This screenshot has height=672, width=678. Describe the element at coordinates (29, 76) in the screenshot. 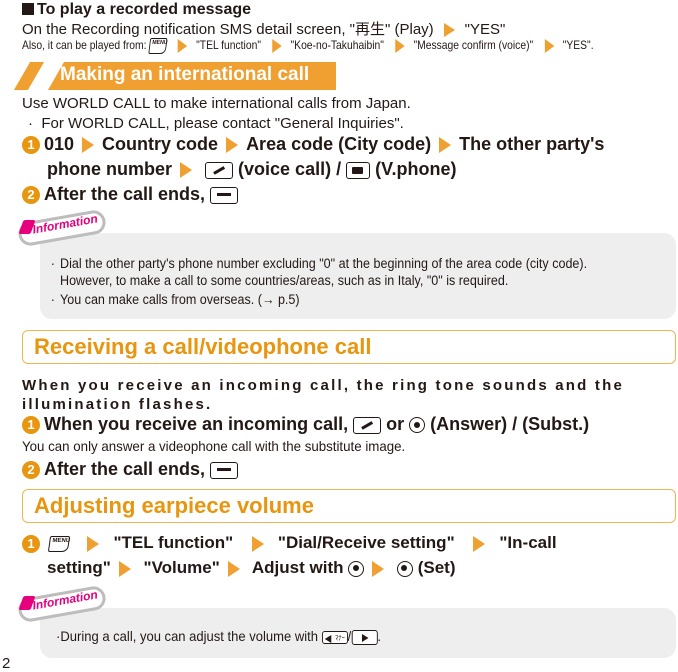

I see `stripe-decoration` at that location.